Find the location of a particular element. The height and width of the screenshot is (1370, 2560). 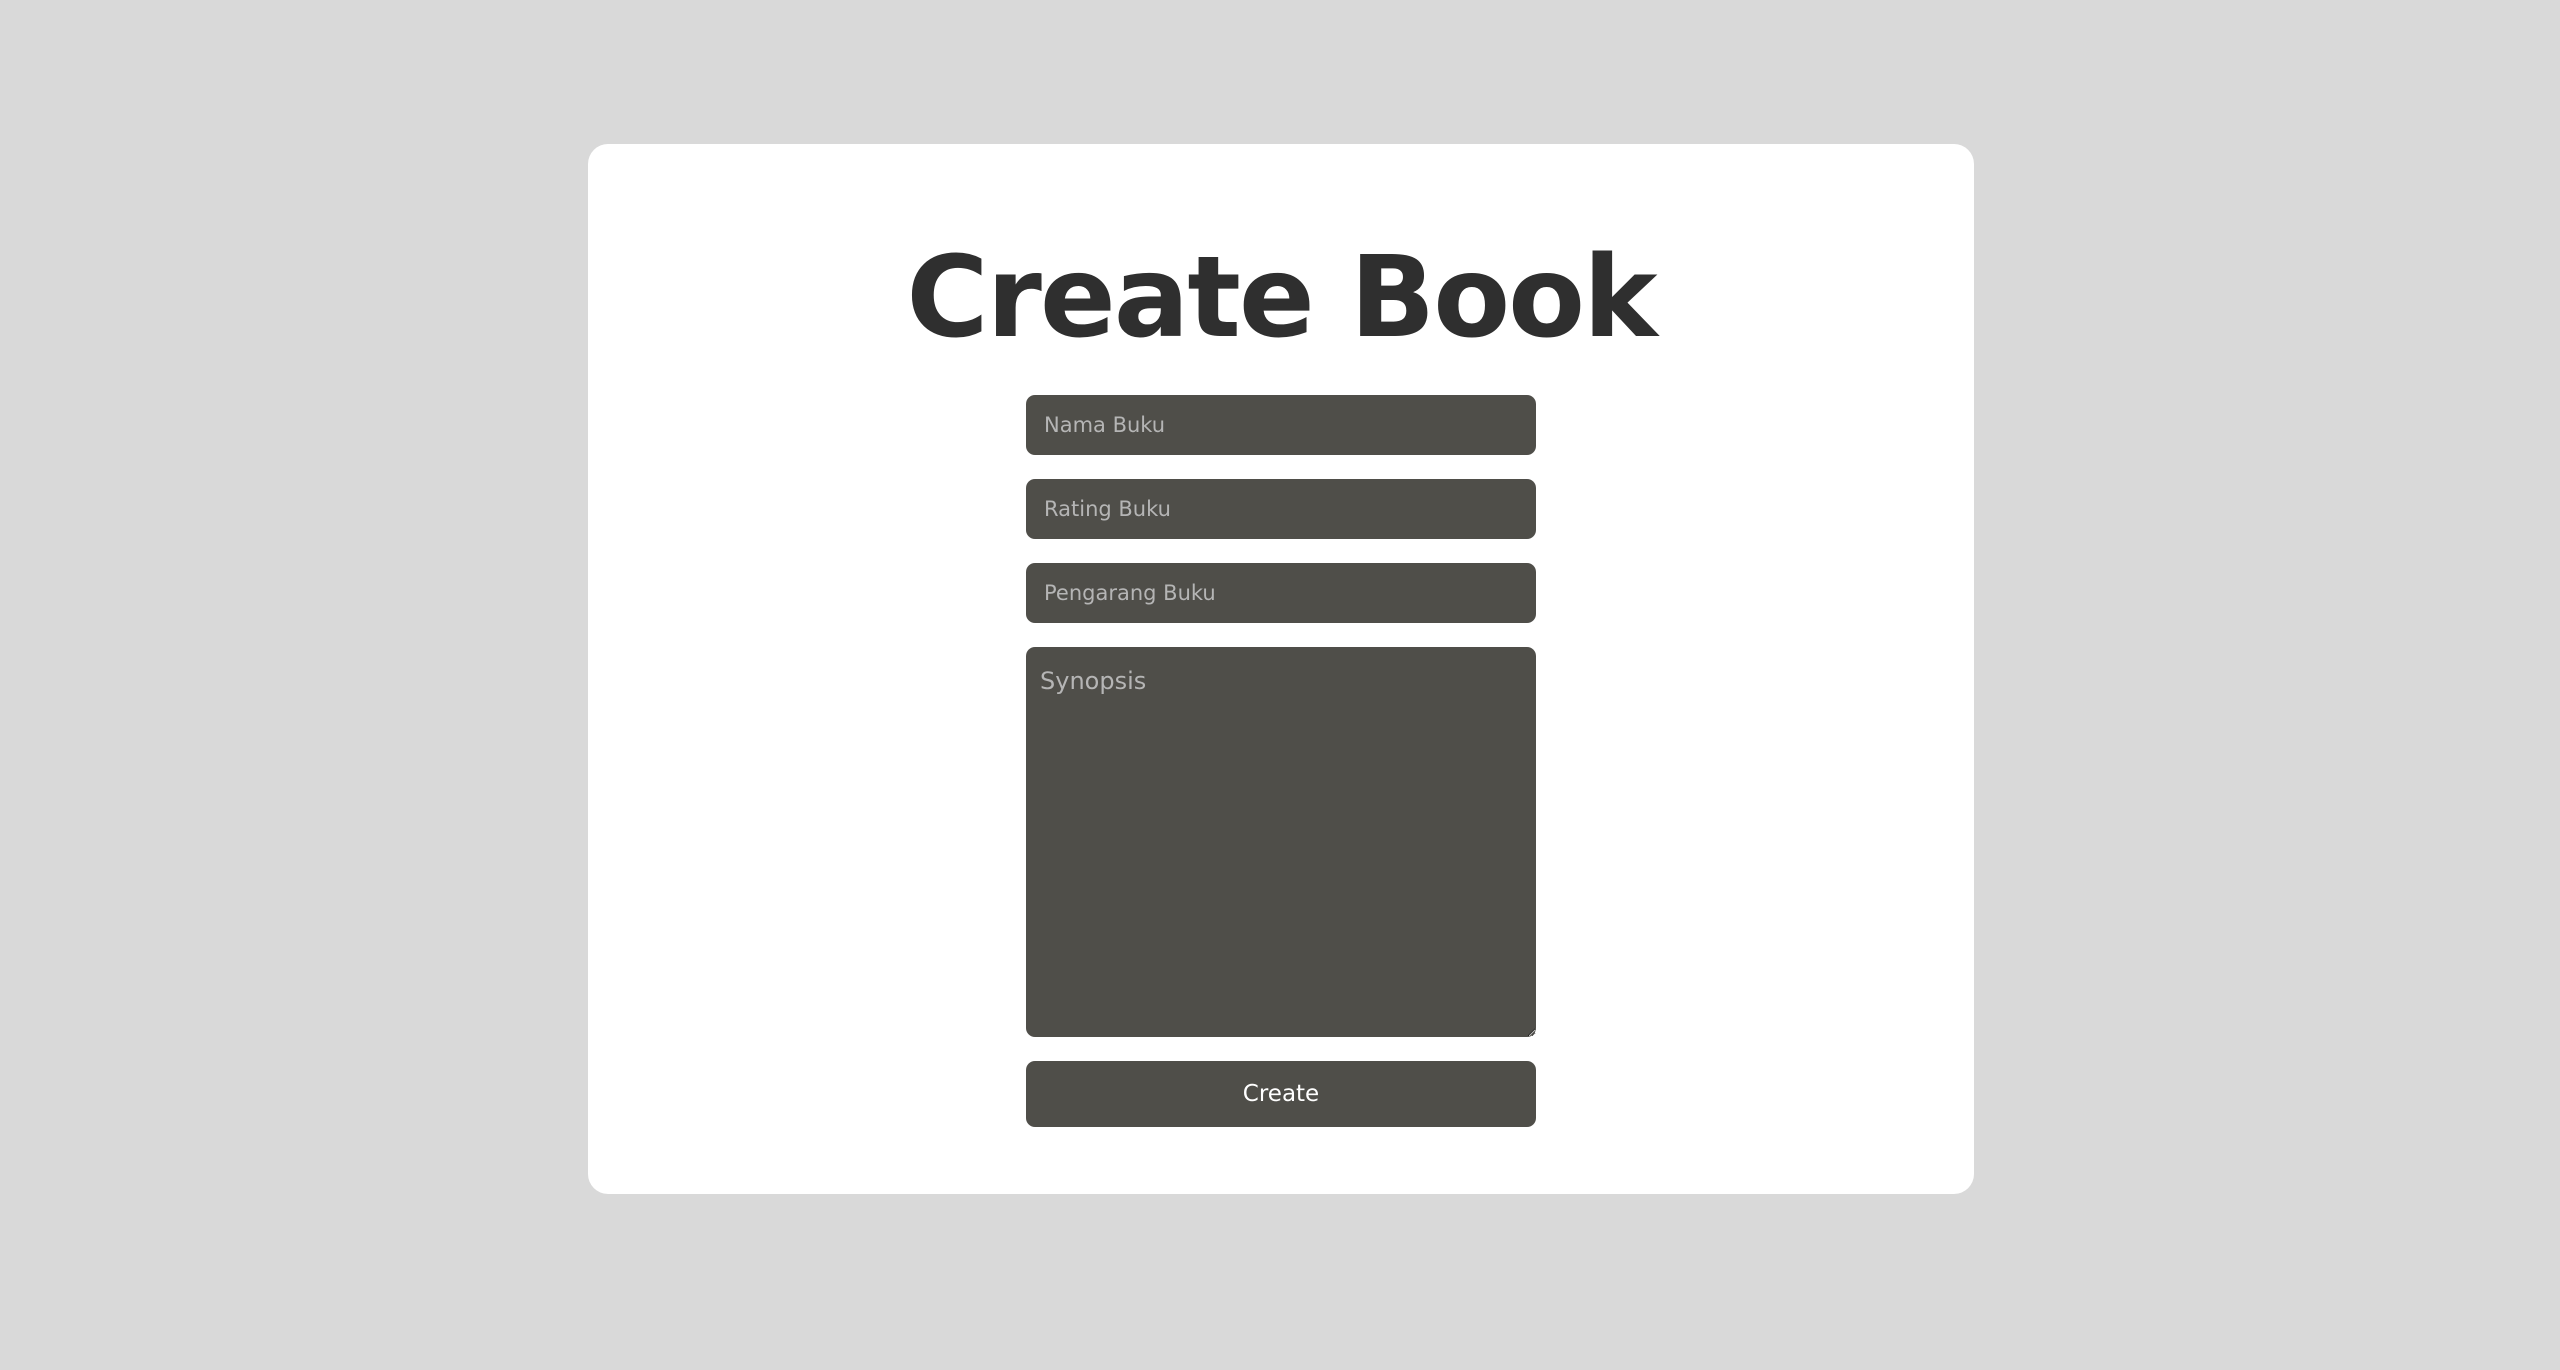

page-title: Create Book is located at coordinates (1281, 298).